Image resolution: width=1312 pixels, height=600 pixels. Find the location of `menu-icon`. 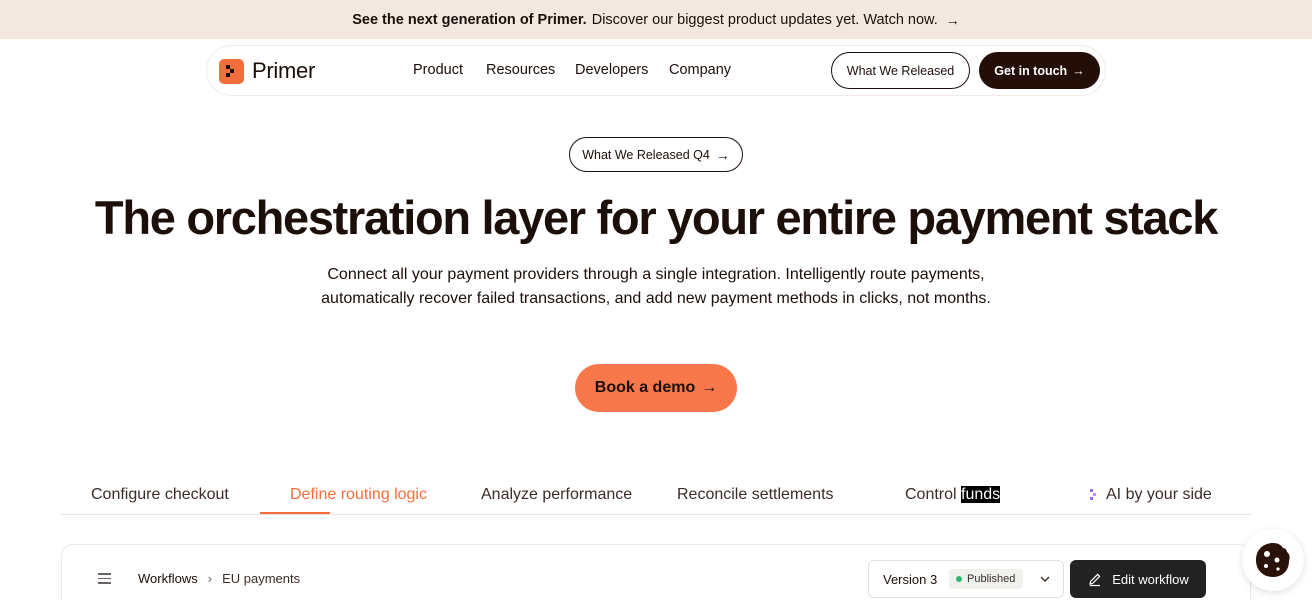

menu-icon is located at coordinates (104, 578).